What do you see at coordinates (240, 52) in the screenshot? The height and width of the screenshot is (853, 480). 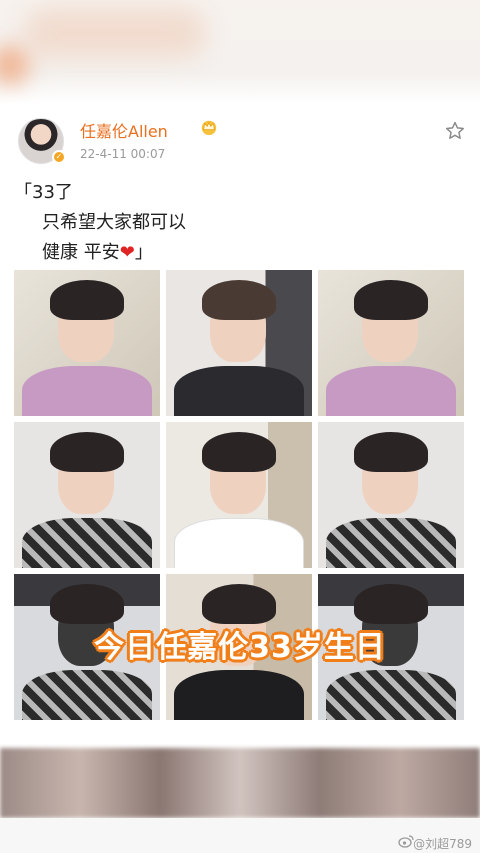 I see `blurred-top-banner` at bounding box center [240, 52].